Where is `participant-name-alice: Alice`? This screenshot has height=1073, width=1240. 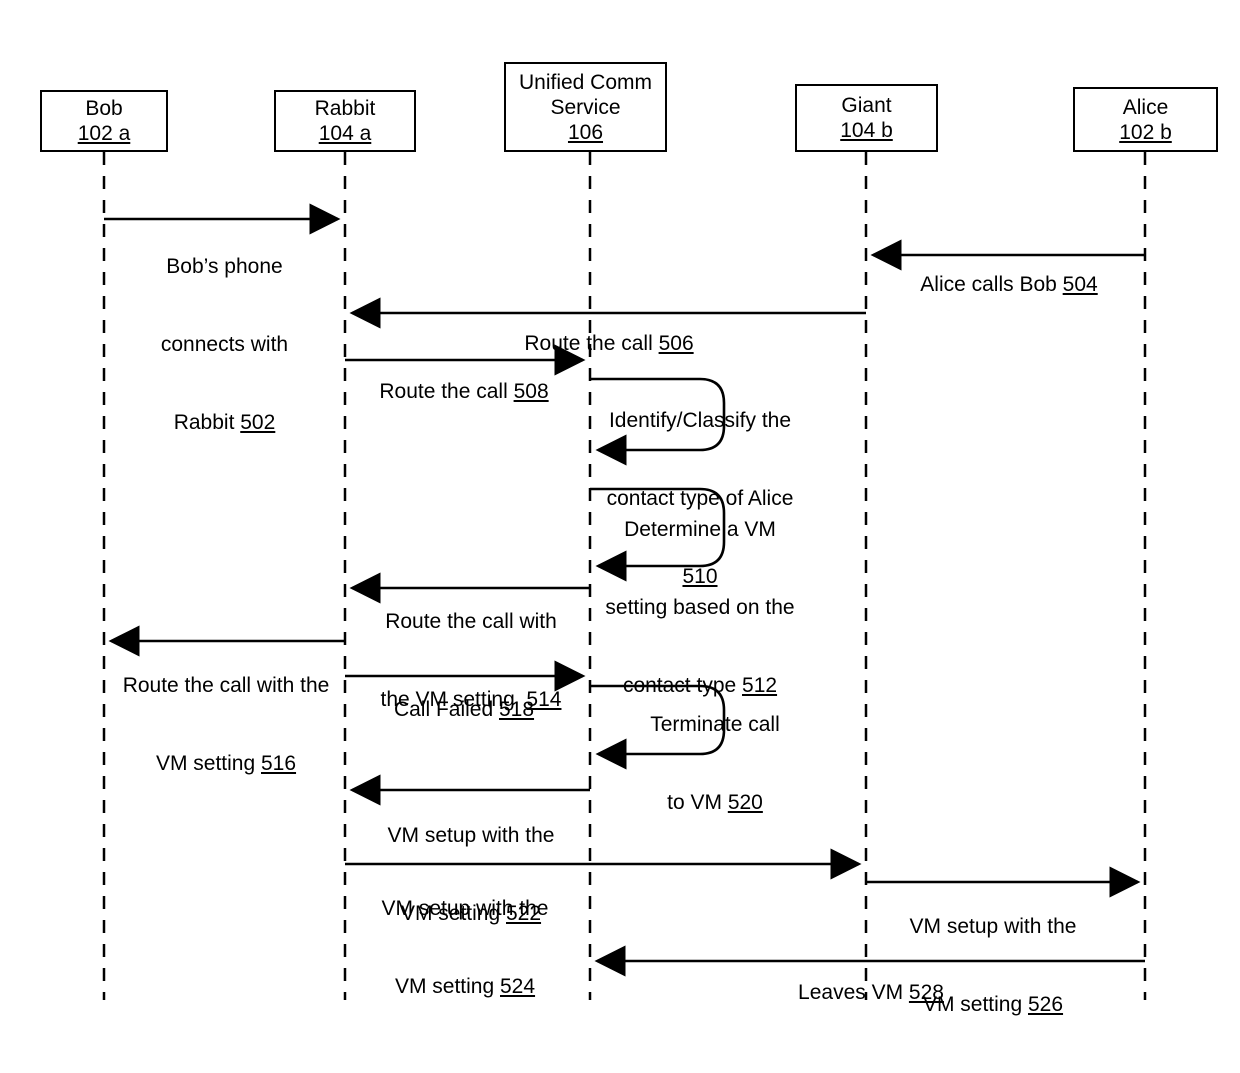 participant-name-alice: Alice is located at coordinates (1145, 107).